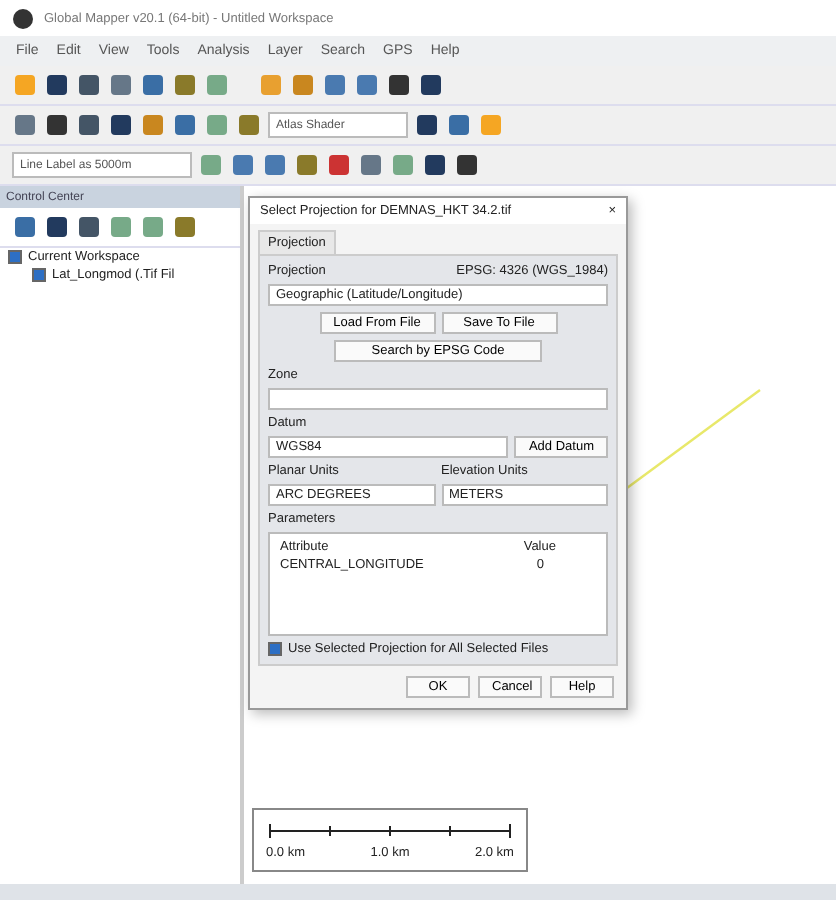 The image size is (836, 900). What do you see at coordinates (275, 649) in the screenshot?
I see `checkbox` at bounding box center [275, 649].